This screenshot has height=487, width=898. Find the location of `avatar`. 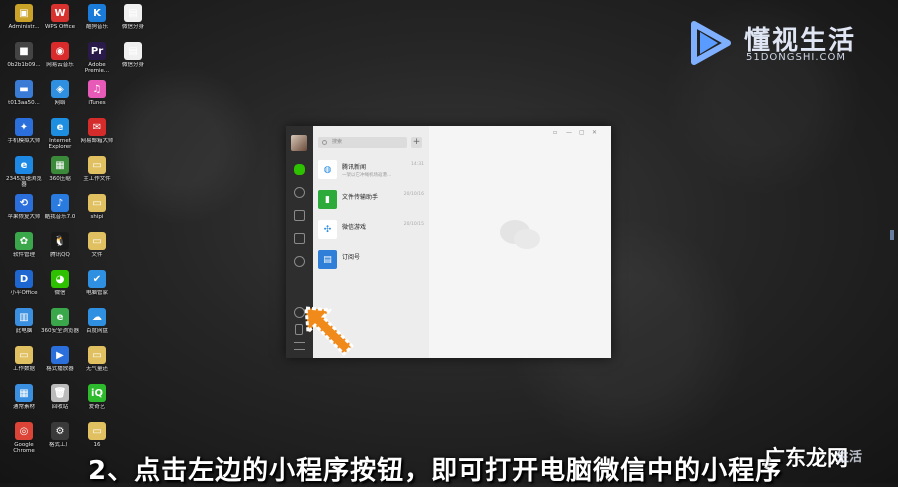

avatar is located at coordinates (299, 143).